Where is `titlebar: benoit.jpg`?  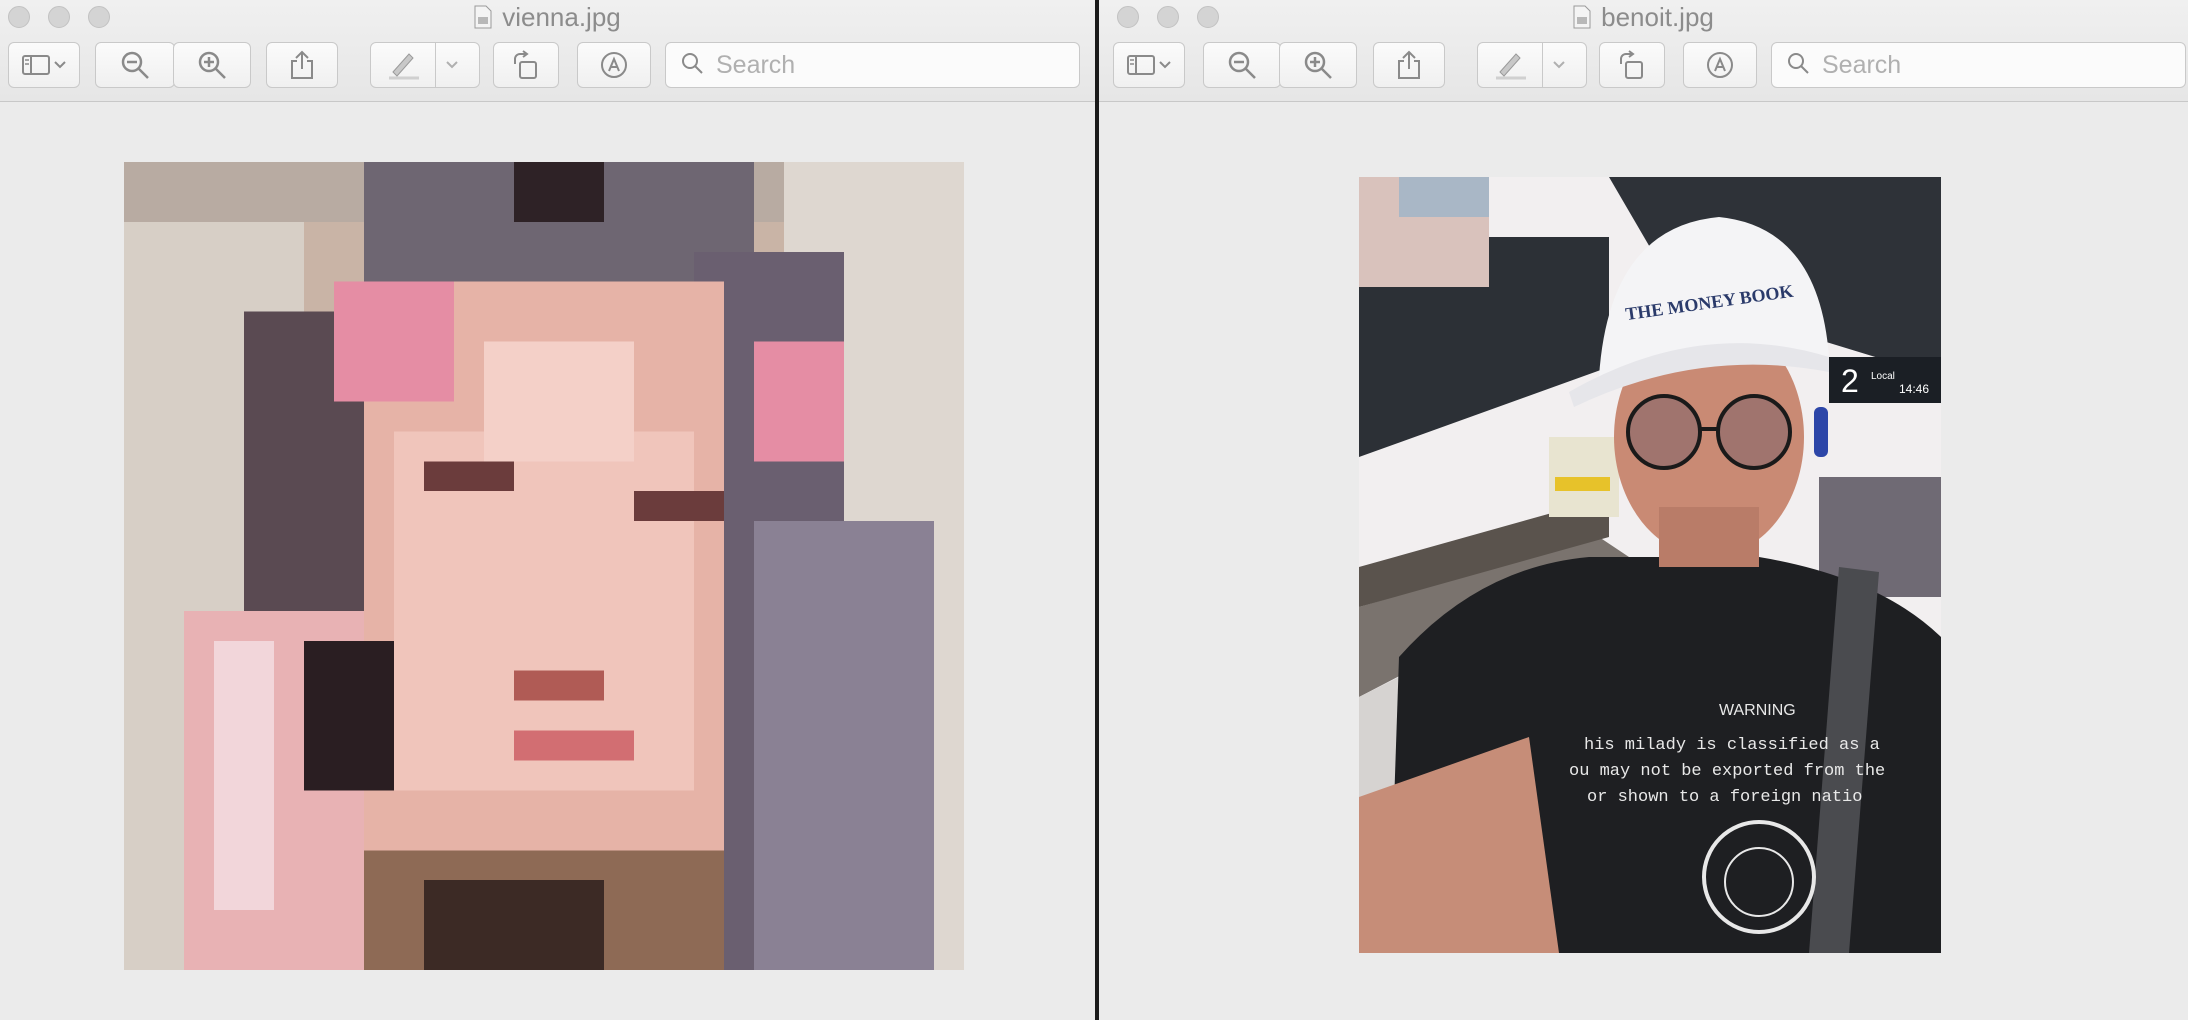 titlebar: benoit.jpg is located at coordinates (1643, 51).